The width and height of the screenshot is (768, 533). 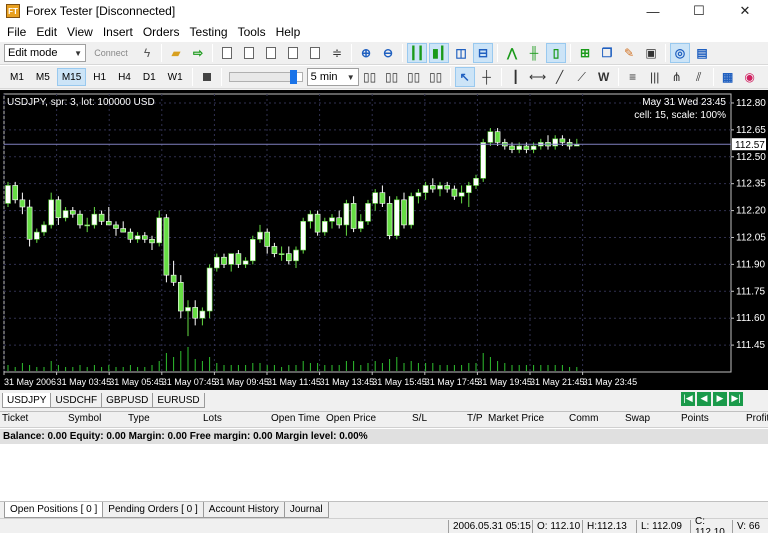 I want to click on speed-slider, so click(x=265, y=77).